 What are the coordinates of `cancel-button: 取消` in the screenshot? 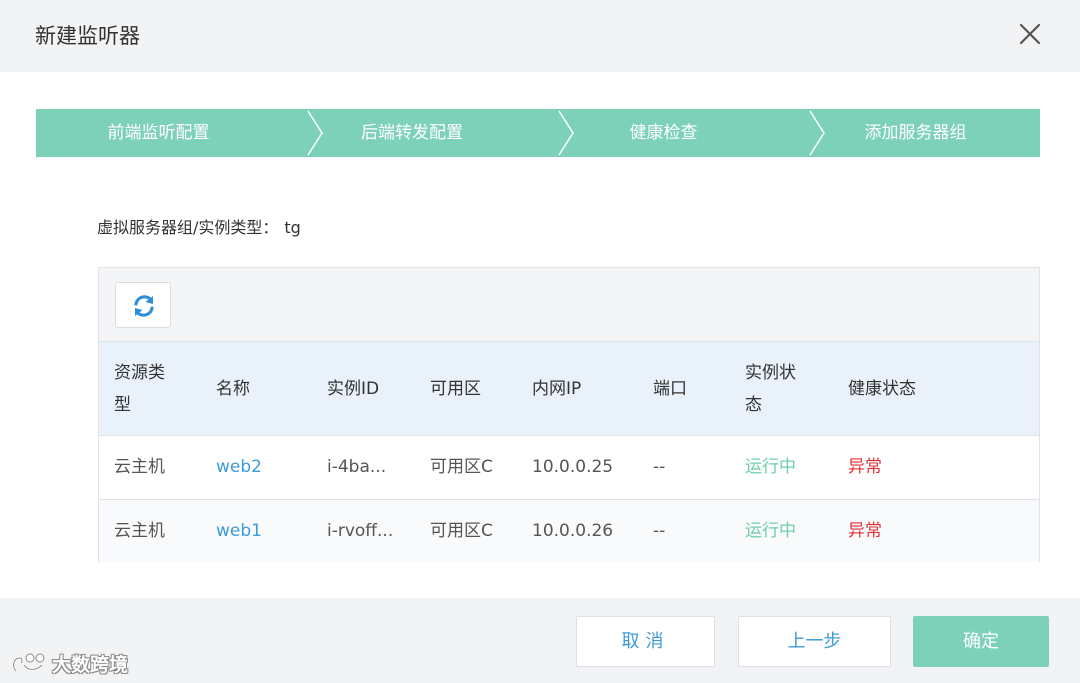 It's located at (645, 641).